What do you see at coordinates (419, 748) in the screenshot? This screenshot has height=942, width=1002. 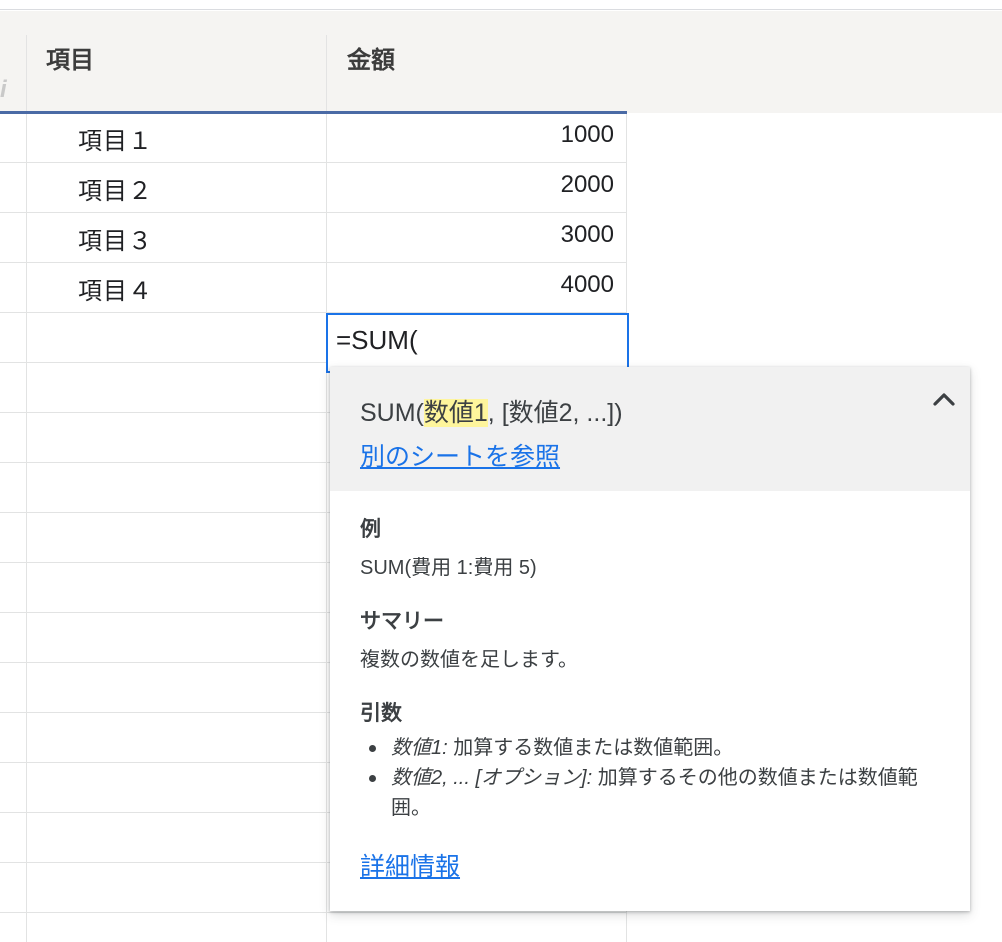 I see `argument-name: 数値1:` at bounding box center [419, 748].